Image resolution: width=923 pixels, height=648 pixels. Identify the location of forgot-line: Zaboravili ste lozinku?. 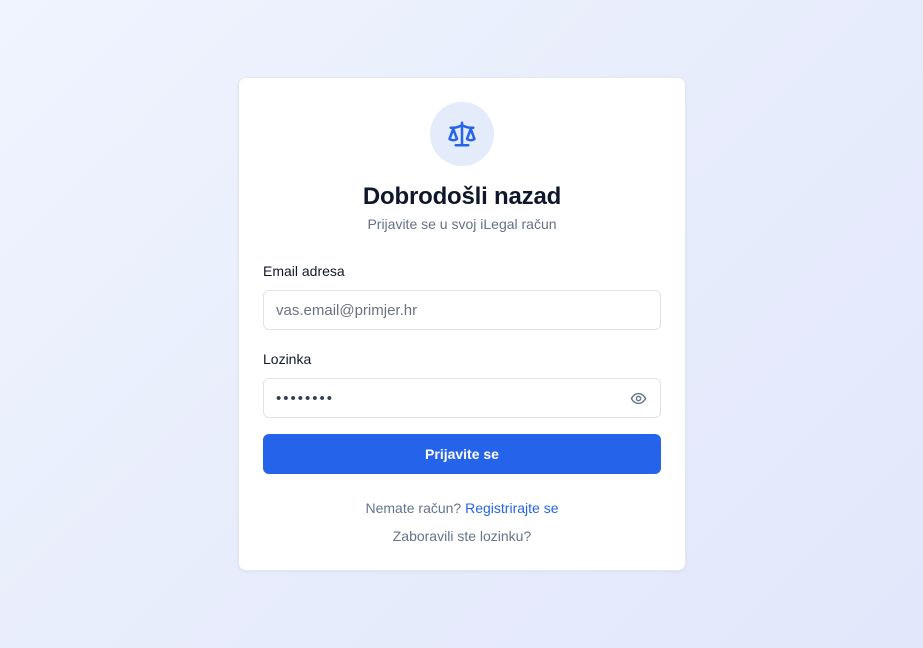
(462, 536).